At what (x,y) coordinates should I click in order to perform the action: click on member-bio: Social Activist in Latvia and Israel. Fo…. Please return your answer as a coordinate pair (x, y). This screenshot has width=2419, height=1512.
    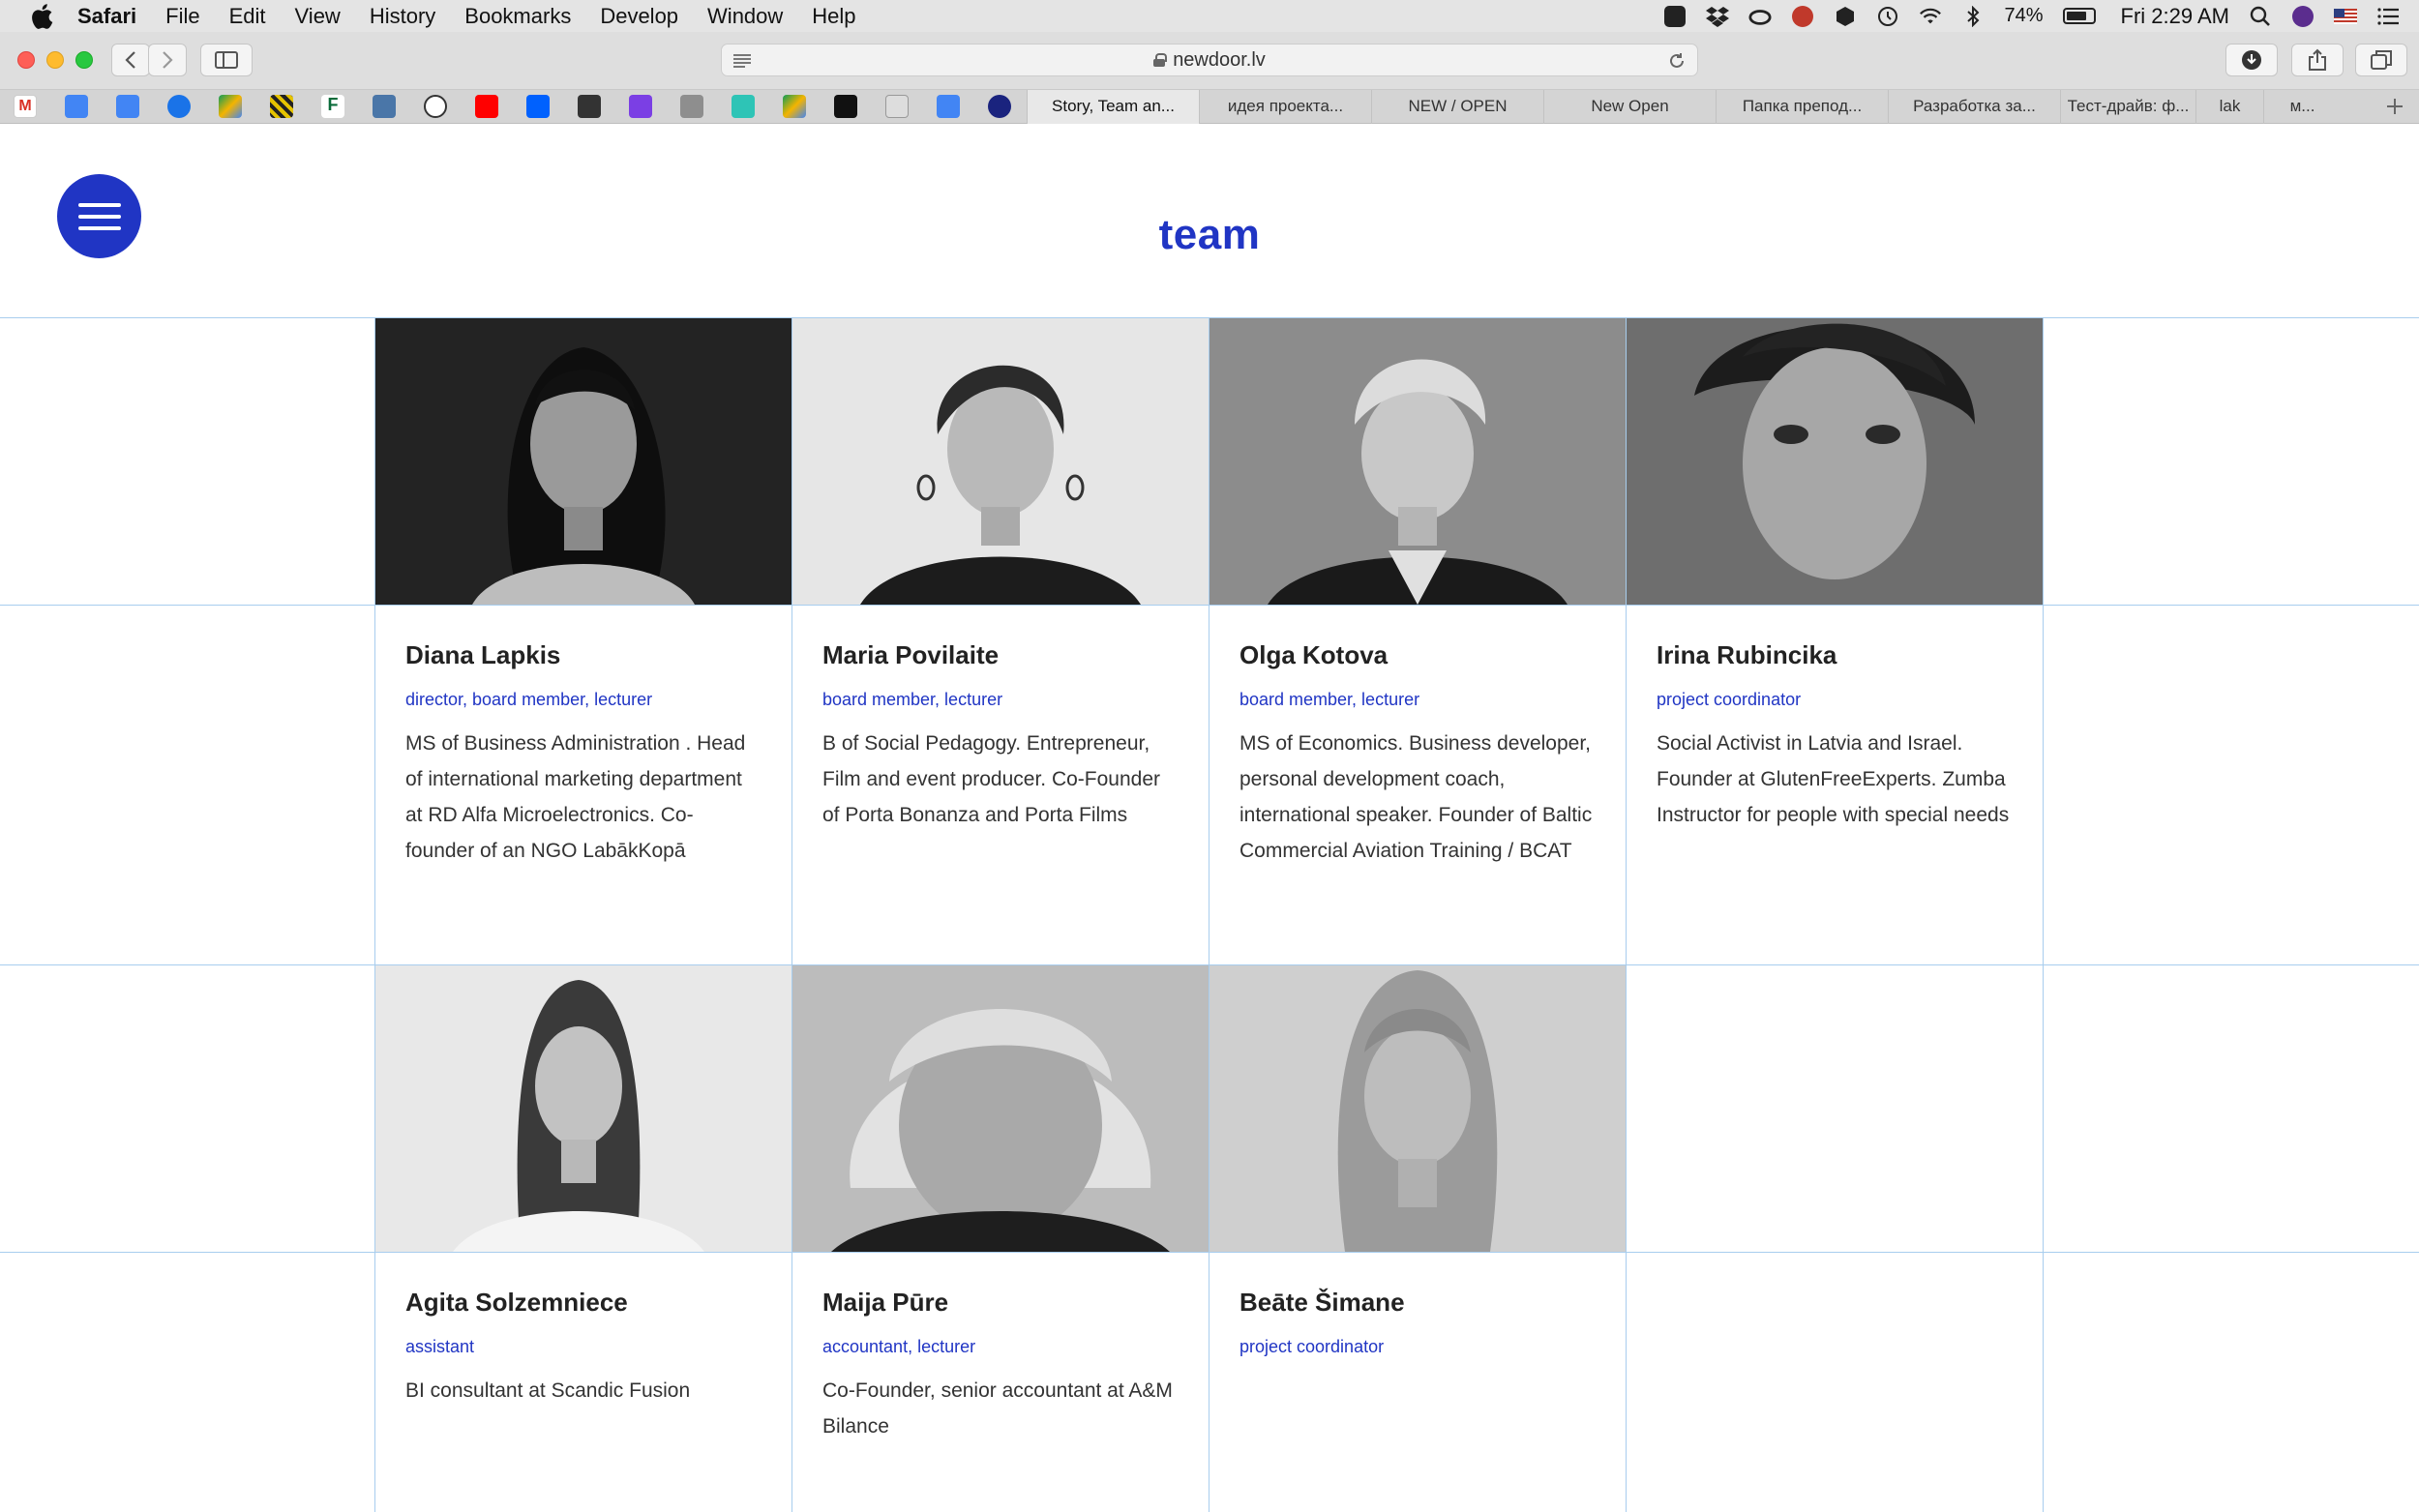
    Looking at the image, I should click on (1834, 779).